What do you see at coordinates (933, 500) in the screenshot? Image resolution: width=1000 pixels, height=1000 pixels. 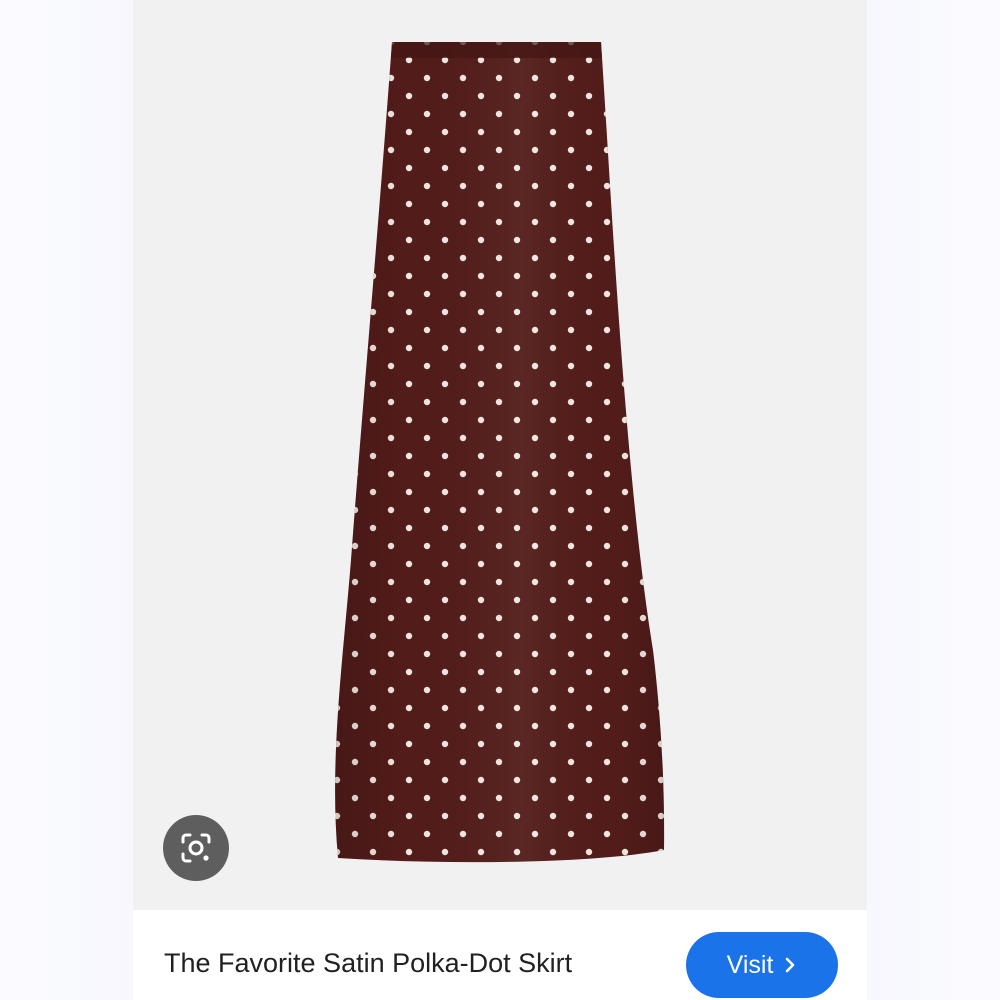 I see `right-margin` at bounding box center [933, 500].